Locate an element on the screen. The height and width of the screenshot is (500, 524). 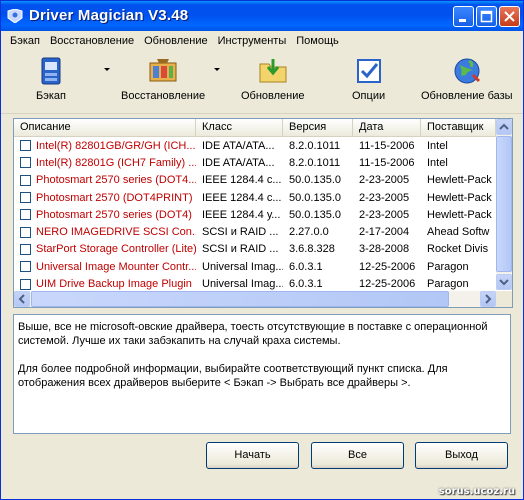
maximize-button is located at coordinates (486, 16).